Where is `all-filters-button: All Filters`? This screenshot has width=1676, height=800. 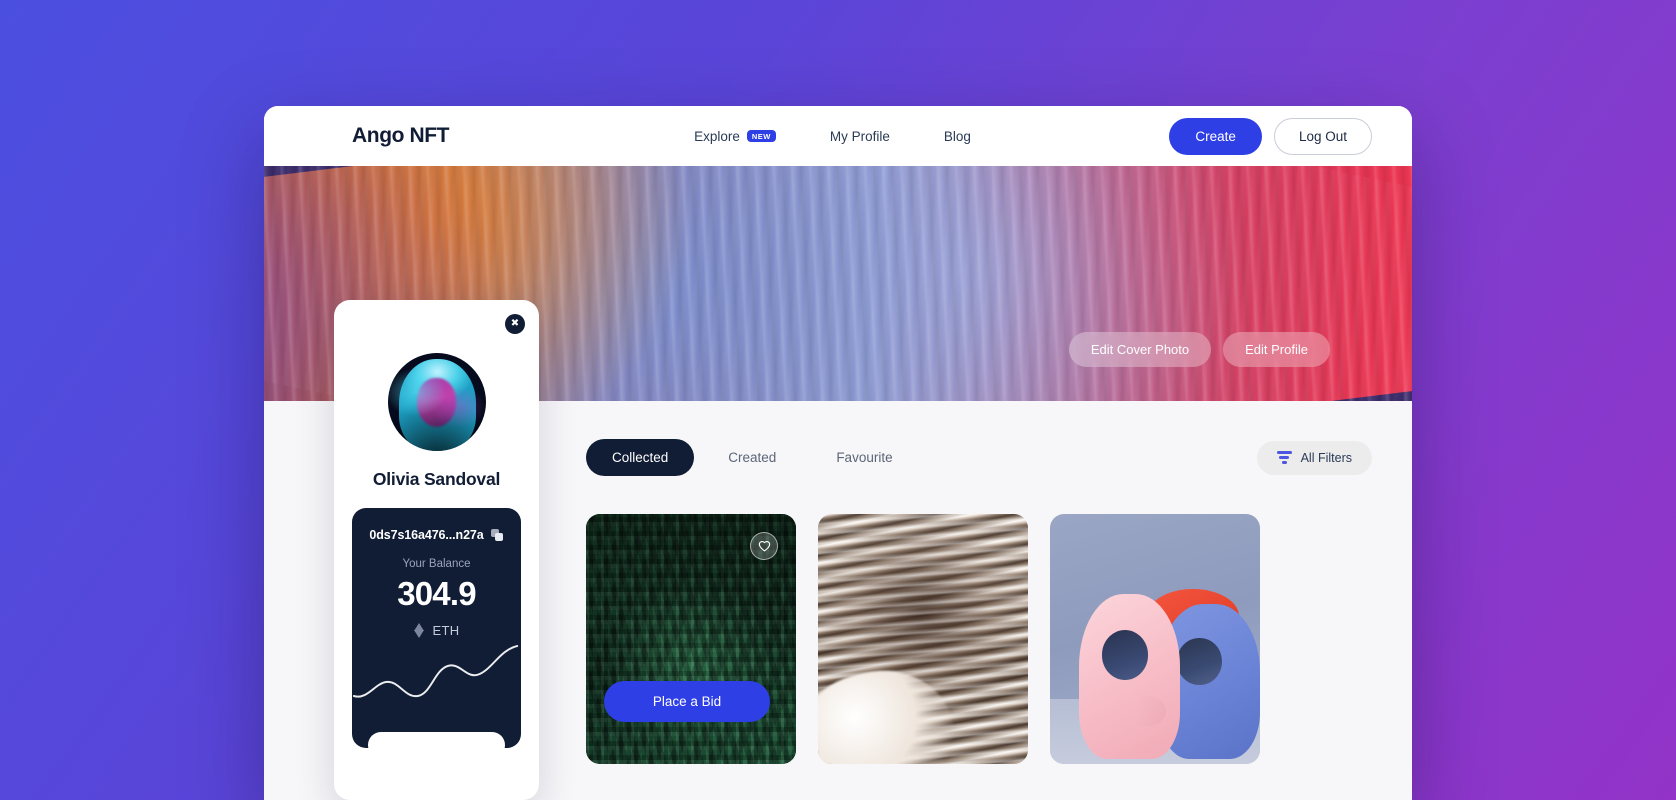 all-filters-button: All Filters is located at coordinates (1314, 457).